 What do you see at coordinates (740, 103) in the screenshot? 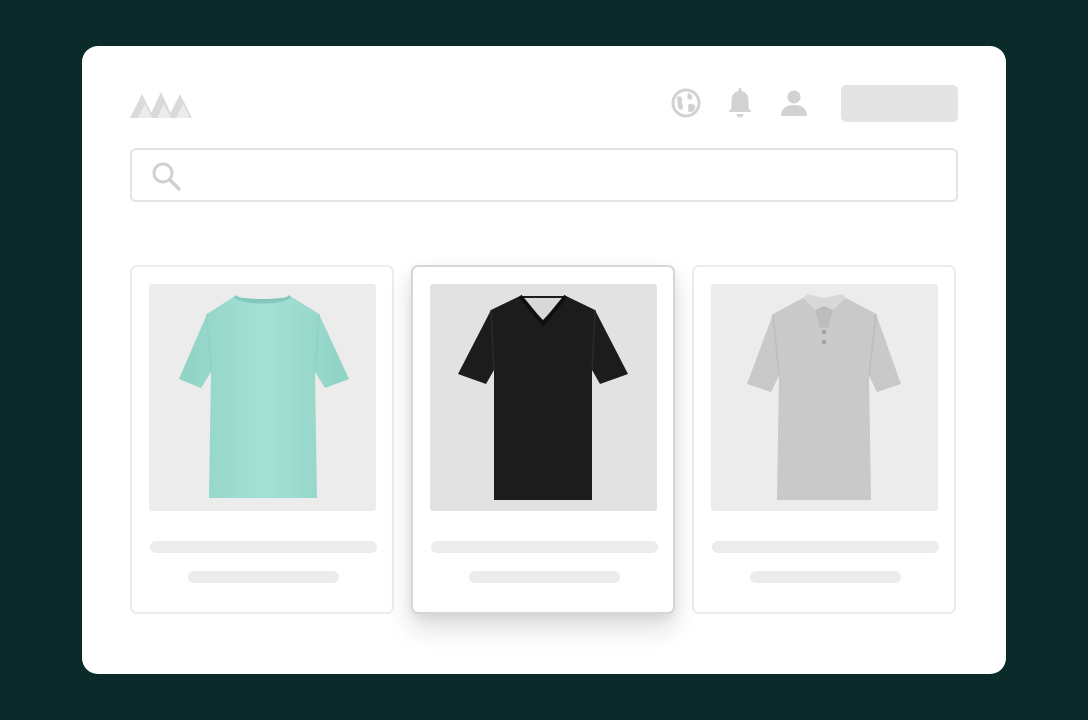
I see `bell-icon` at bounding box center [740, 103].